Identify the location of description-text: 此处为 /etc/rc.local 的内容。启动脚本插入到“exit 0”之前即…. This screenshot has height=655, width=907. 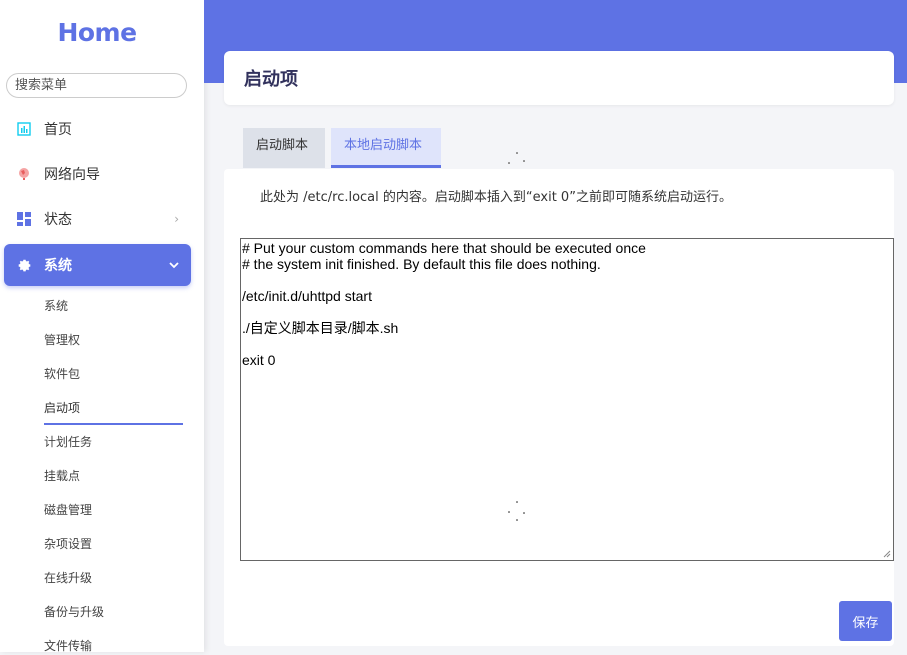
(496, 197).